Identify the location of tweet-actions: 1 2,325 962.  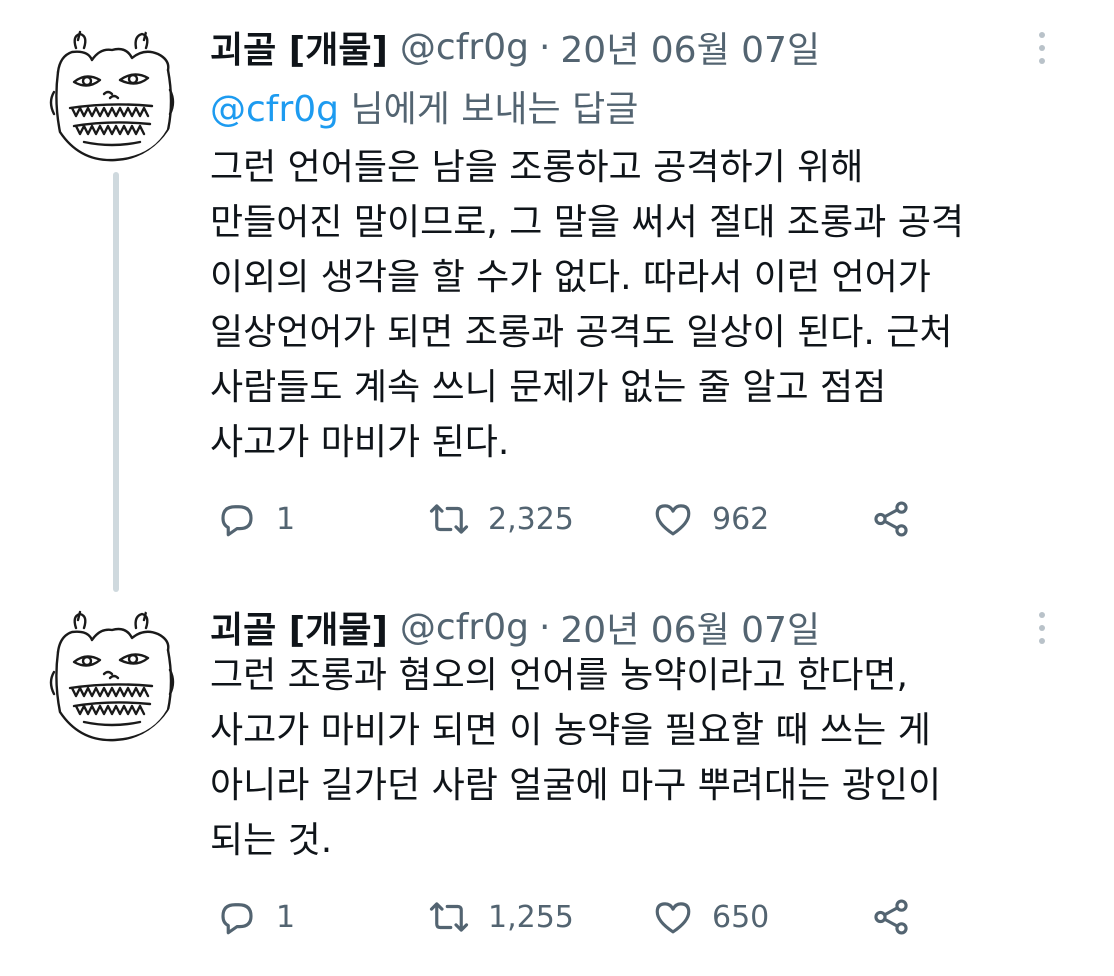
(570, 519).